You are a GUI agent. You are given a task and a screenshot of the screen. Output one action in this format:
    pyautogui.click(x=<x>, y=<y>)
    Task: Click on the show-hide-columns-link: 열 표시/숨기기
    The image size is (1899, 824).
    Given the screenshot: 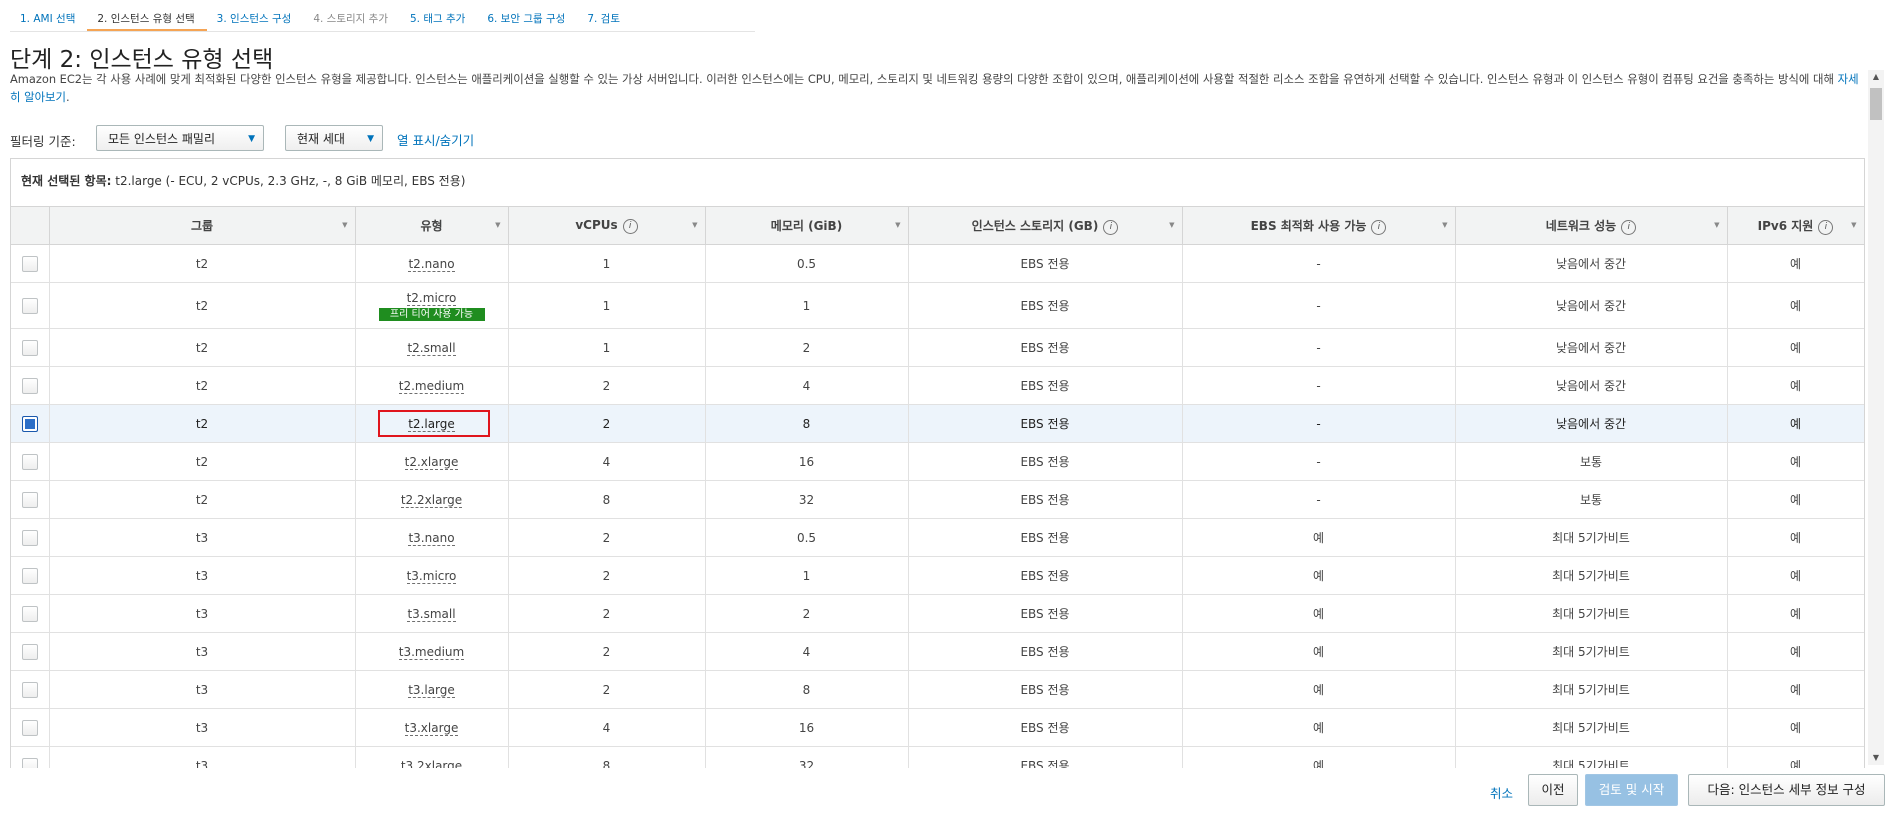 What is the action you would take?
    pyautogui.click(x=435, y=139)
    